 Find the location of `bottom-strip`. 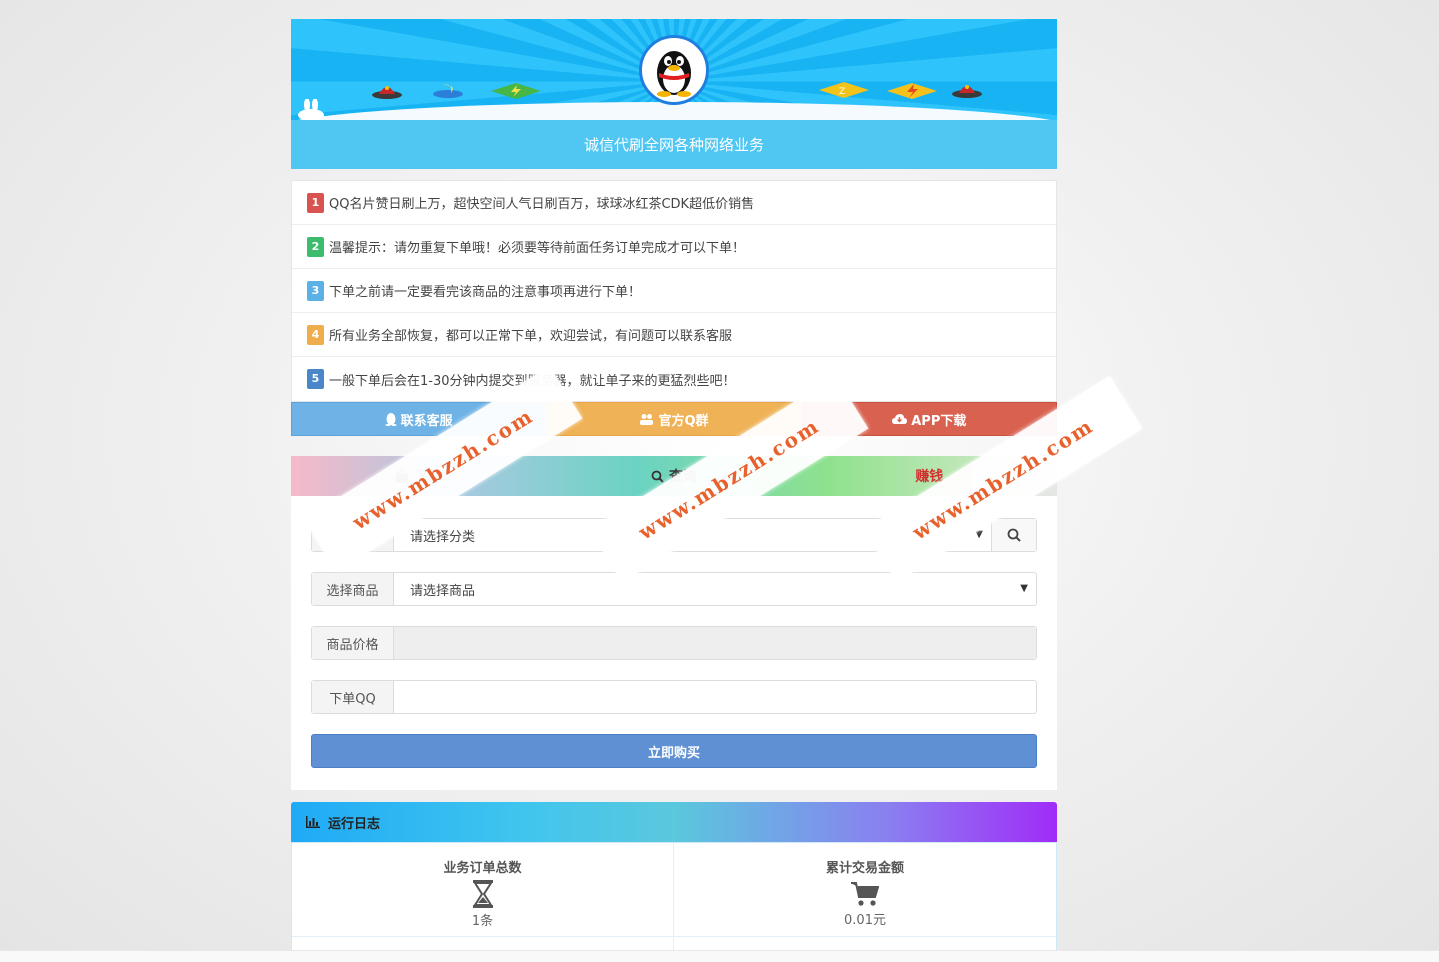

bottom-strip is located at coordinates (719, 956).